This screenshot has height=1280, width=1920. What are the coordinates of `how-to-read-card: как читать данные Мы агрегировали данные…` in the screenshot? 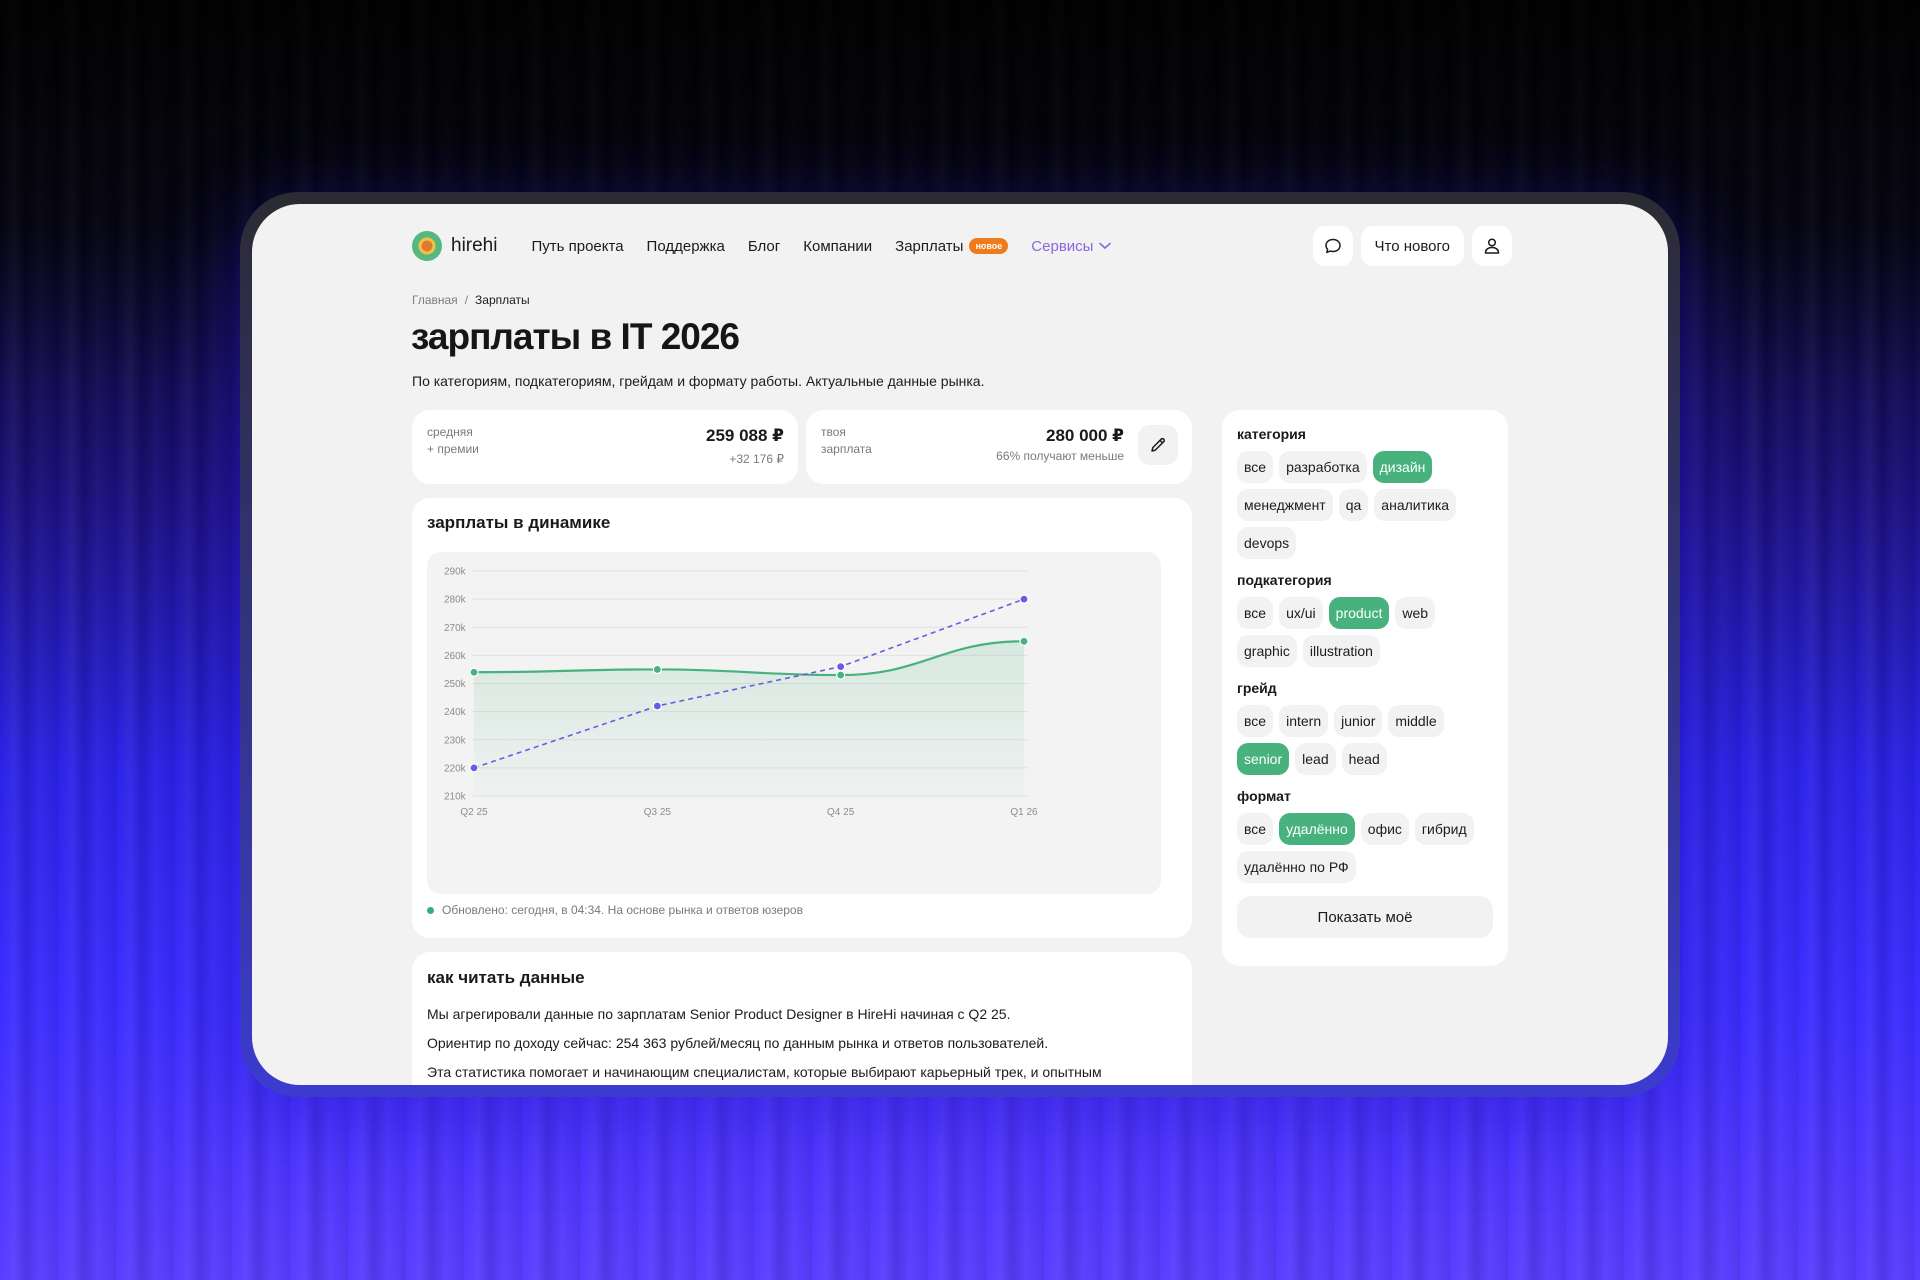 It's located at (802, 1018).